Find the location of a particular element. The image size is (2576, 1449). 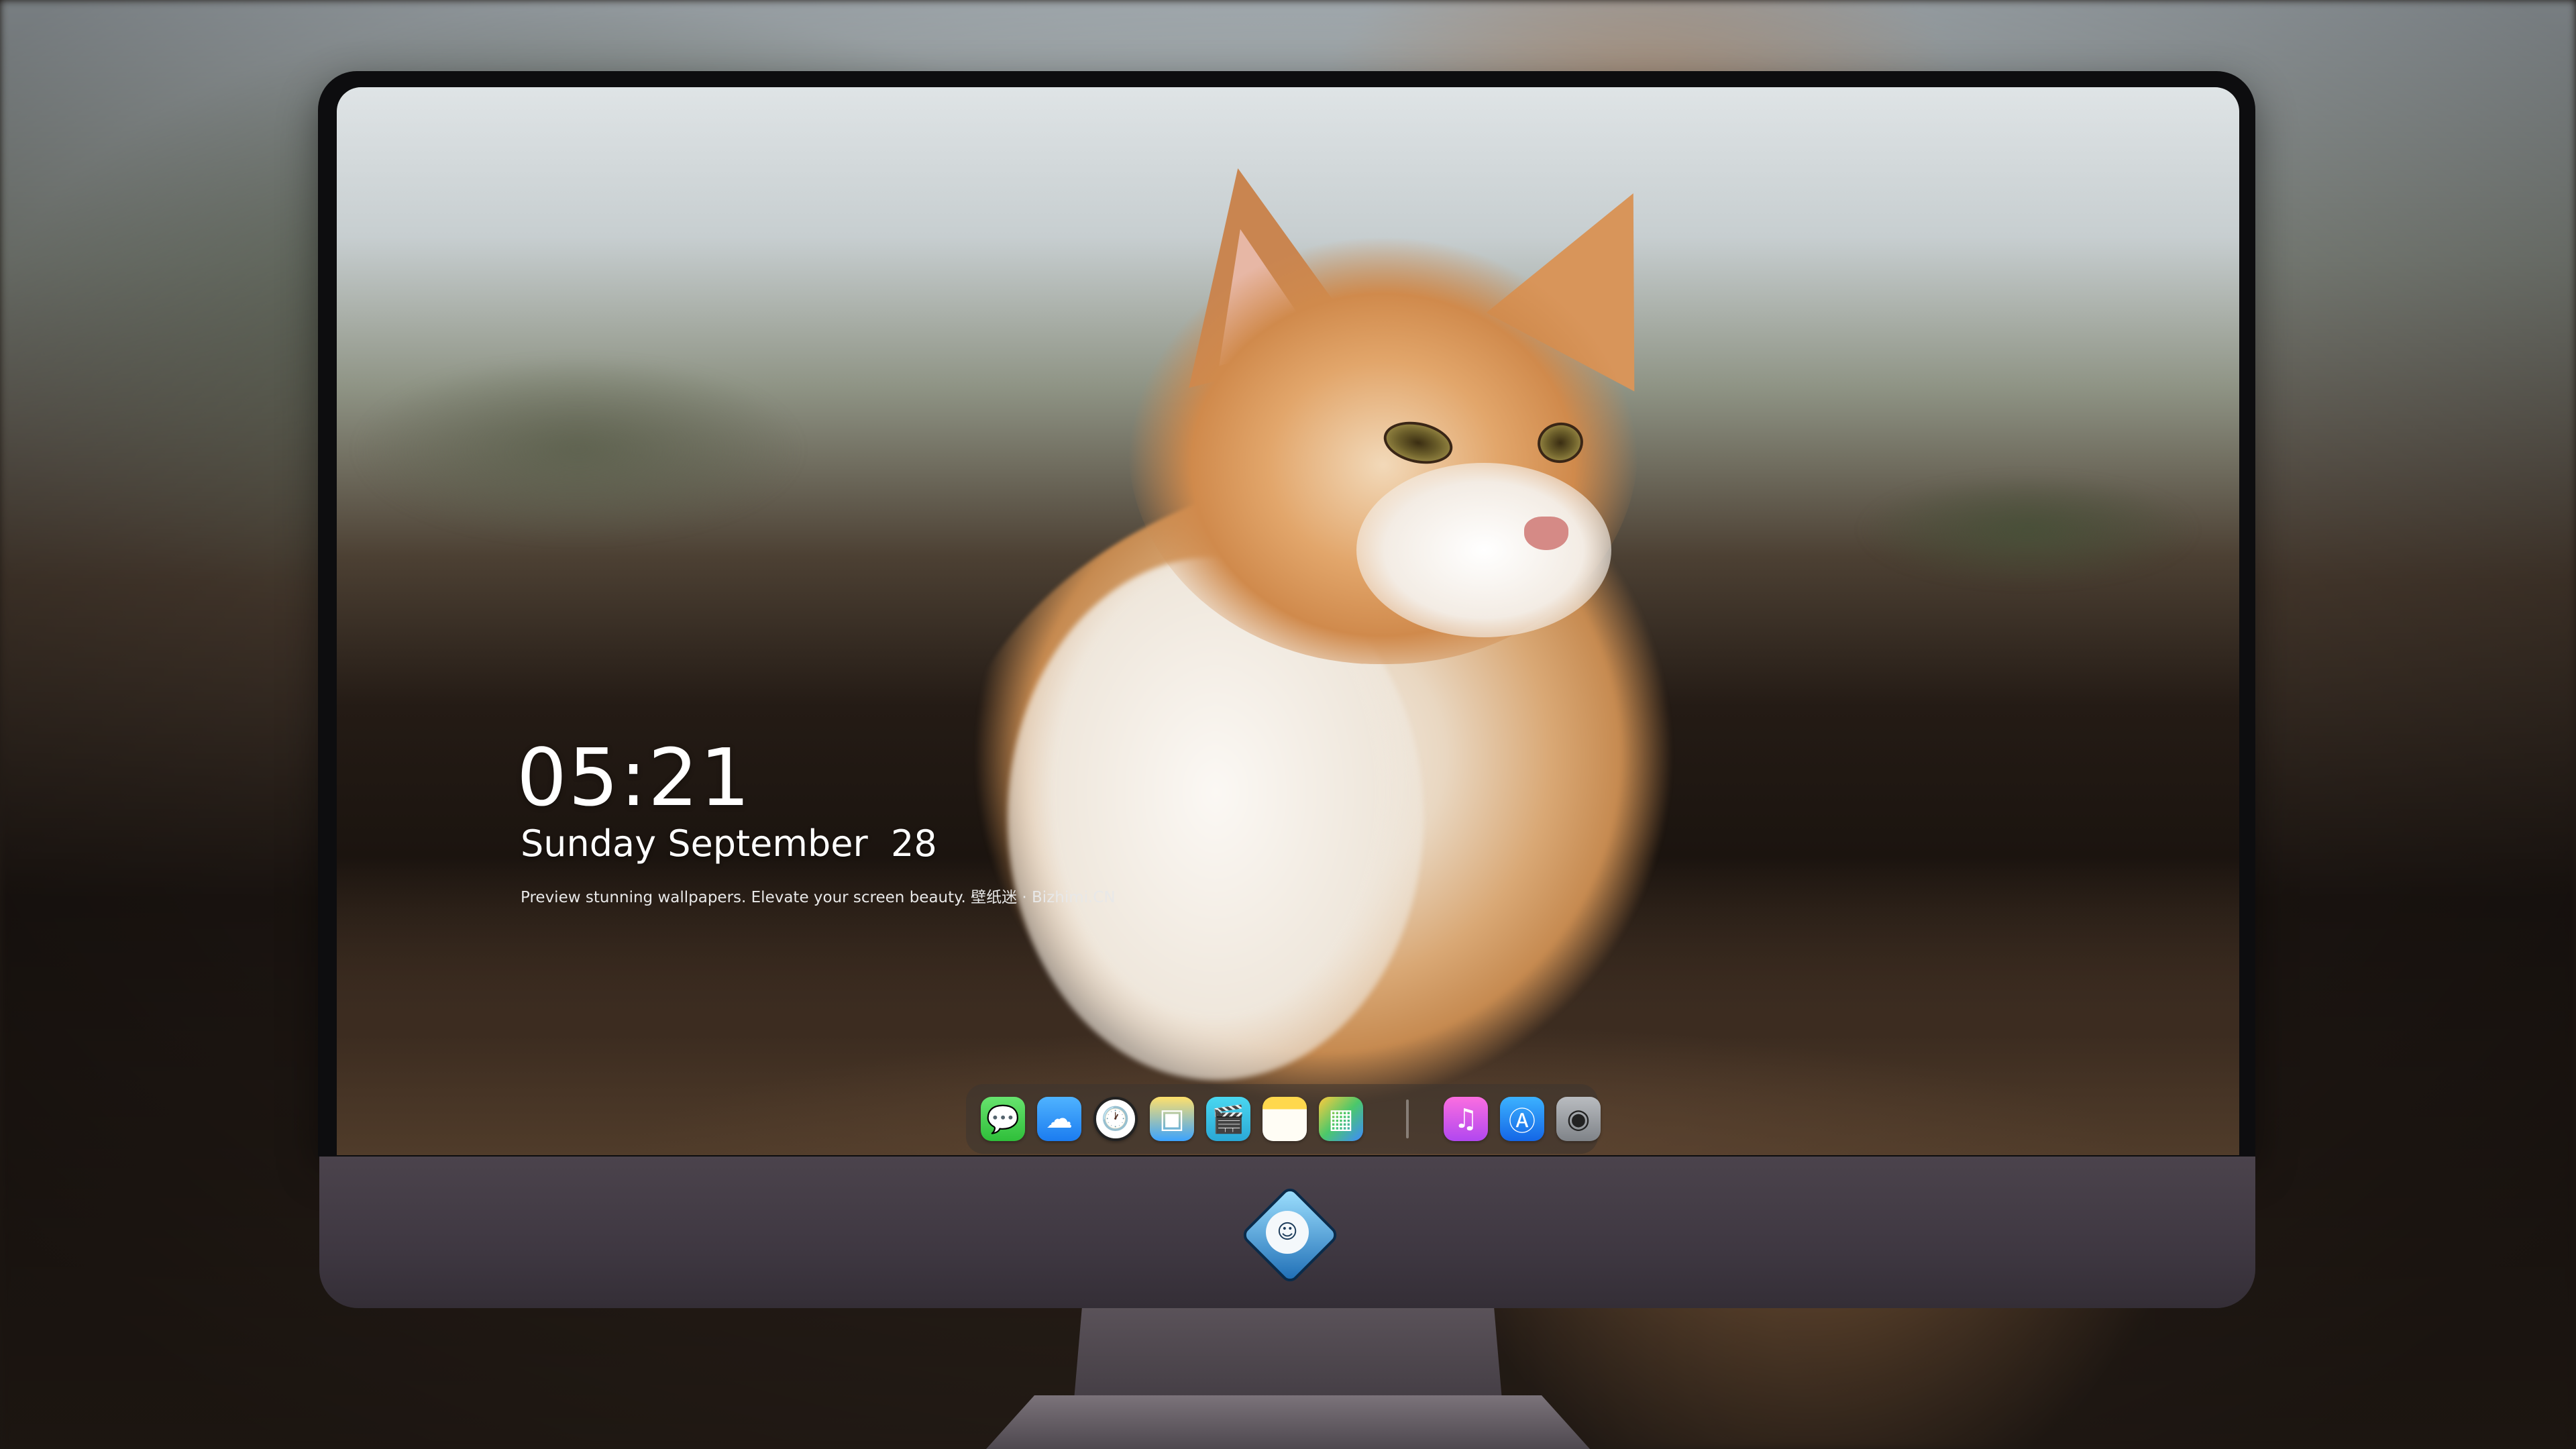

clock-icon: 🕐 is located at coordinates (1115, 1119).